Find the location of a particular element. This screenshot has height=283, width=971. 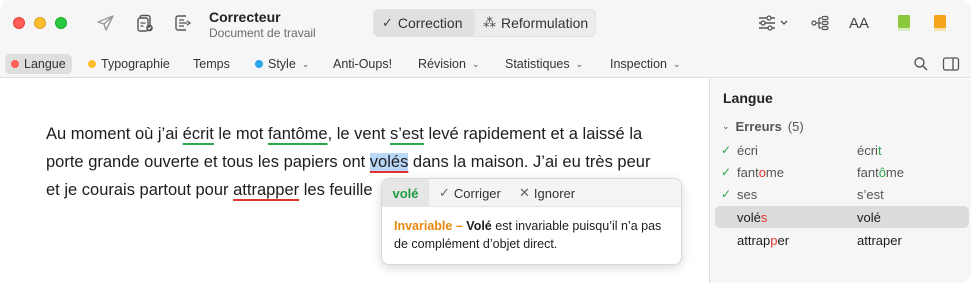

tab-statistiques: Statistiques ⌄ is located at coordinates (544, 64).